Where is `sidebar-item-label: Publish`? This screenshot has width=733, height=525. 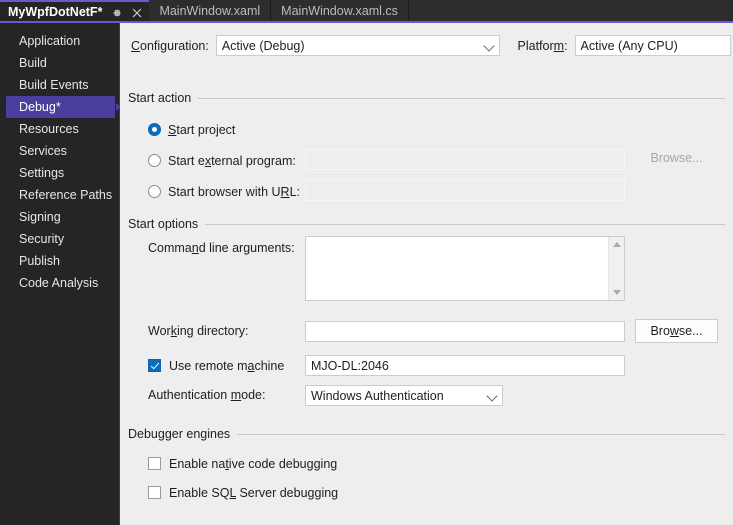 sidebar-item-label: Publish is located at coordinates (39, 261).